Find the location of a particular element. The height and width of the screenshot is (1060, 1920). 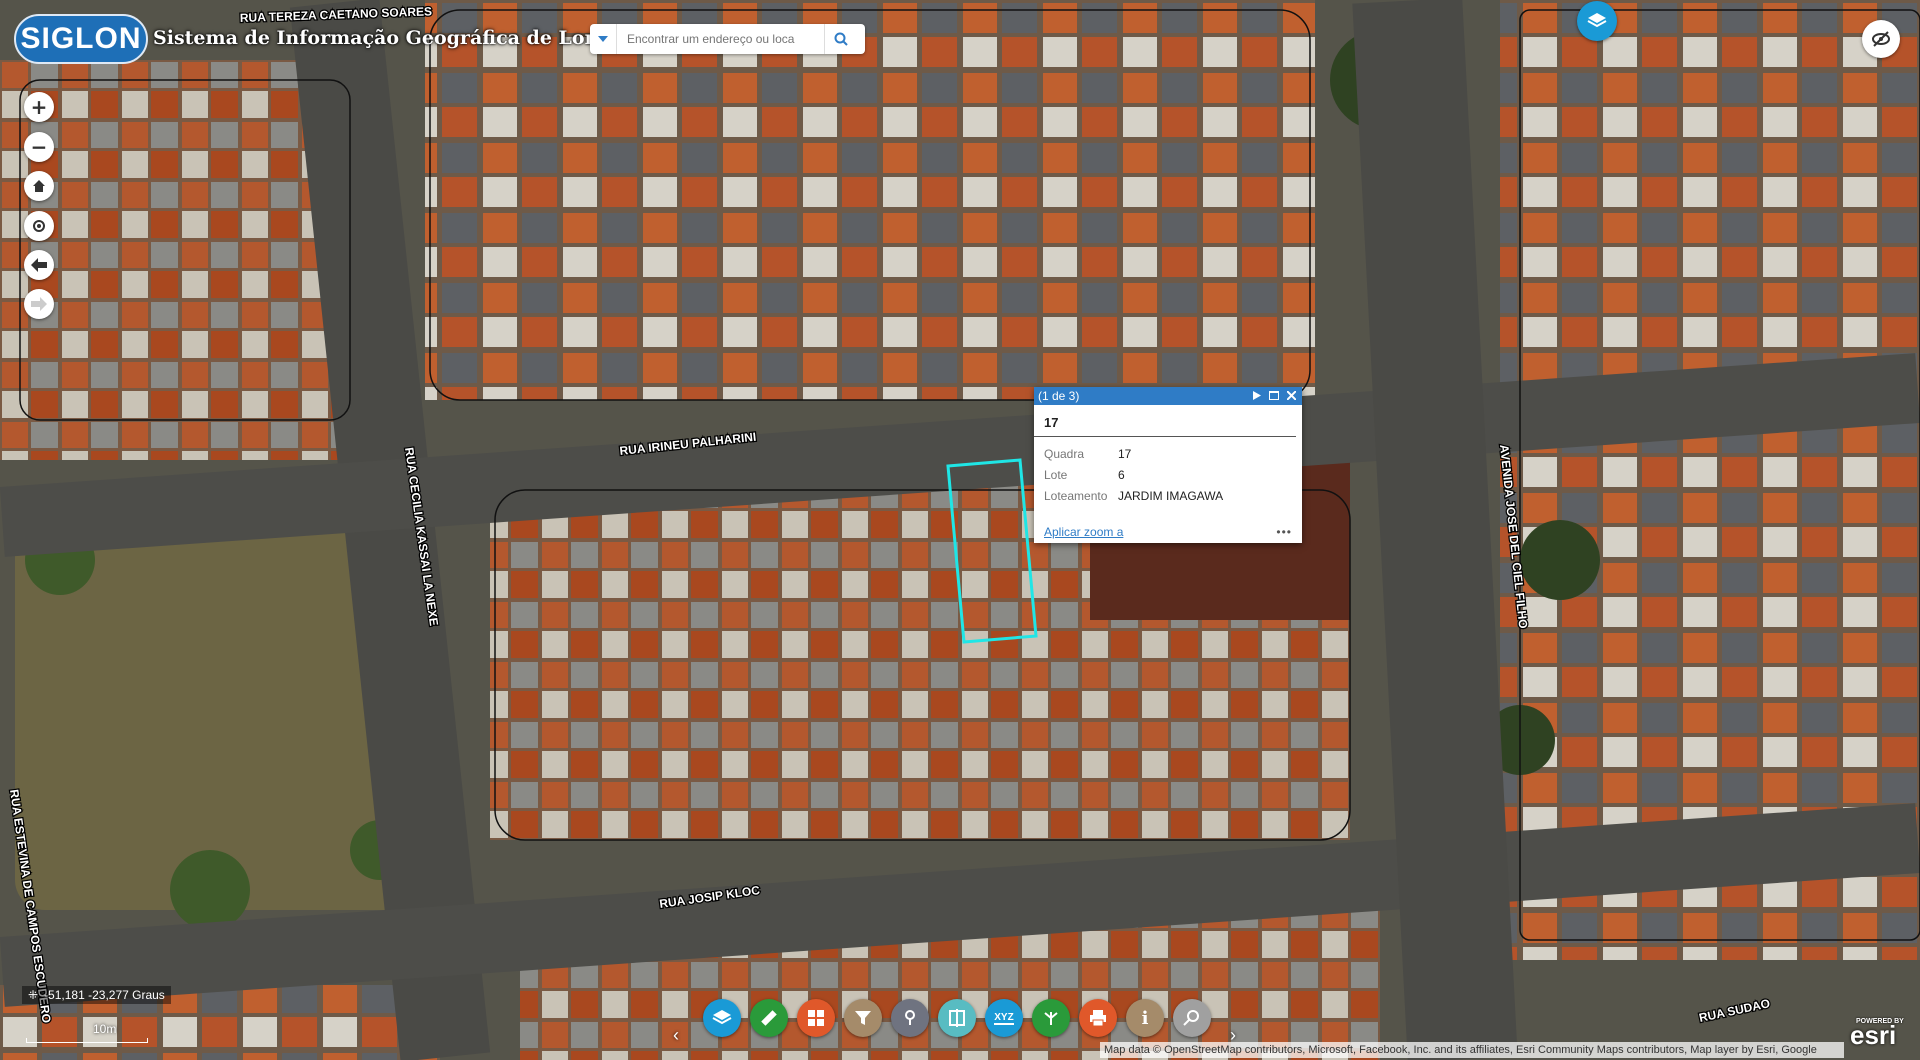

next-extent-button is located at coordinates (39, 304).